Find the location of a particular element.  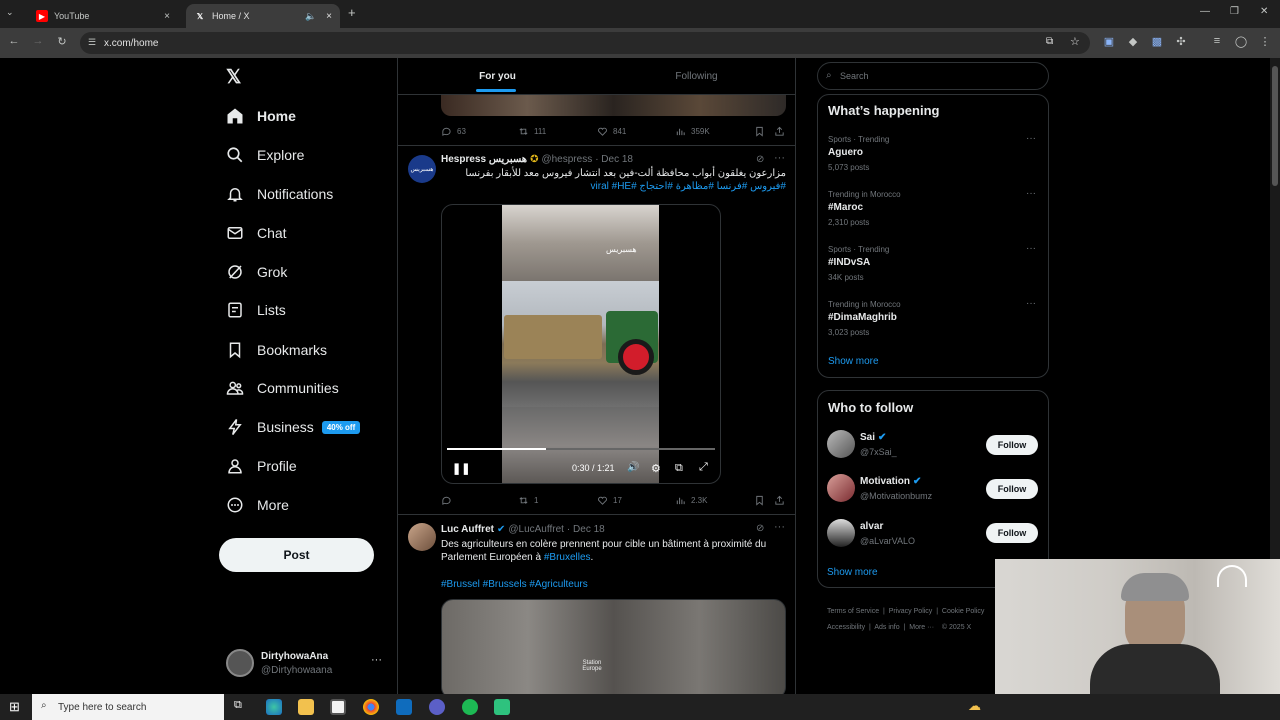

repost-button: 1 is located at coordinates (528, 500).